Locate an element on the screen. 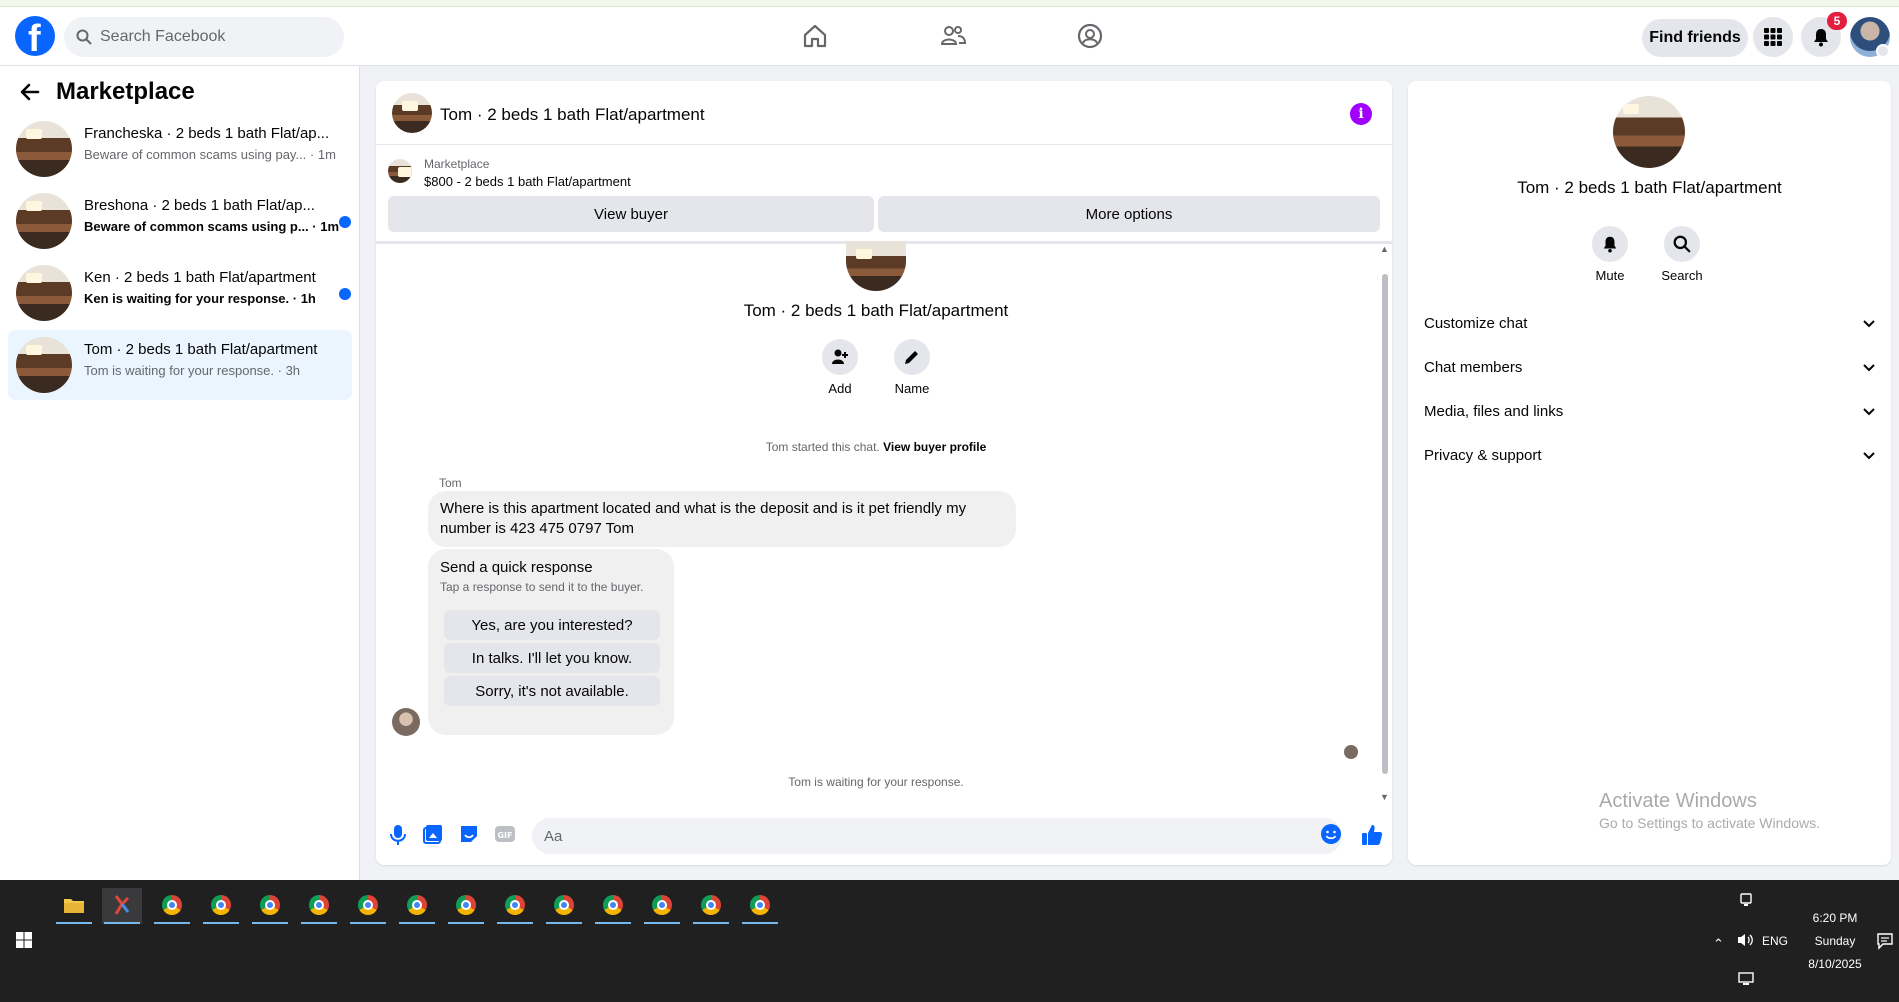  quick-response-button: Sorry, it's not available. is located at coordinates (552, 691).